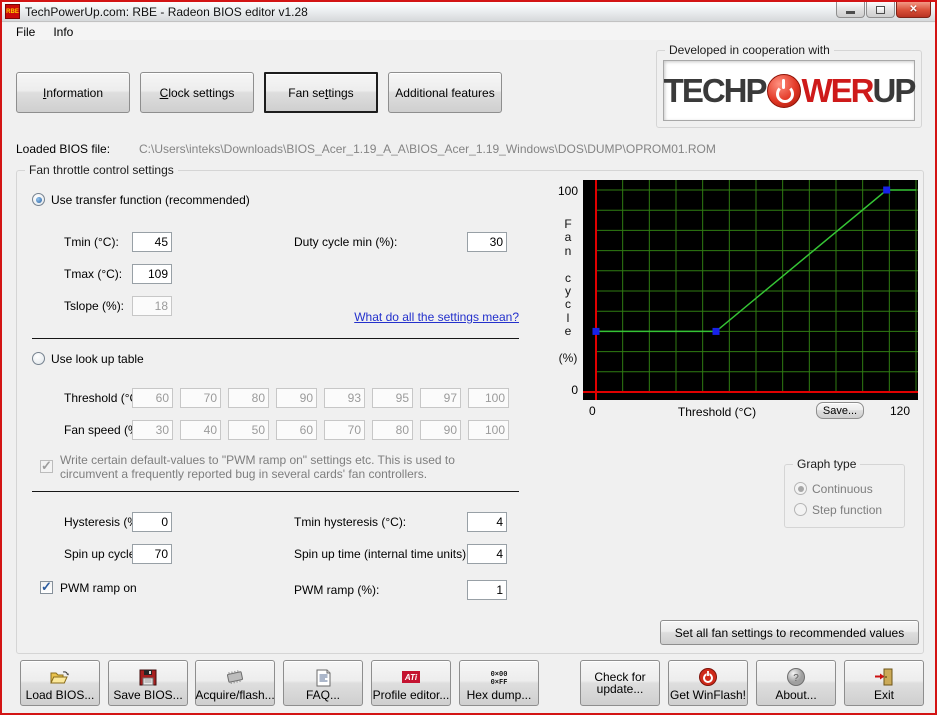 The image size is (937, 715). What do you see at coordinates (827, 464) in the screenshot?
I see `graph-type-label: Graph type` at bounding box center [827, 464].